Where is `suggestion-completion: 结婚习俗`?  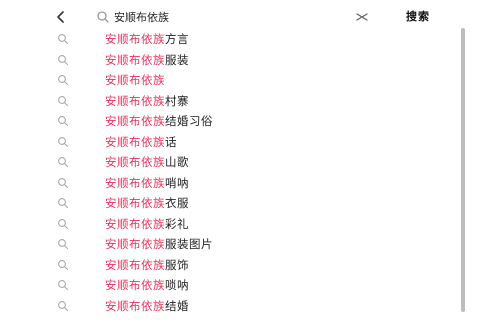
suggestion-completion: 结婚习俗 is located at coordinates (189, 121).